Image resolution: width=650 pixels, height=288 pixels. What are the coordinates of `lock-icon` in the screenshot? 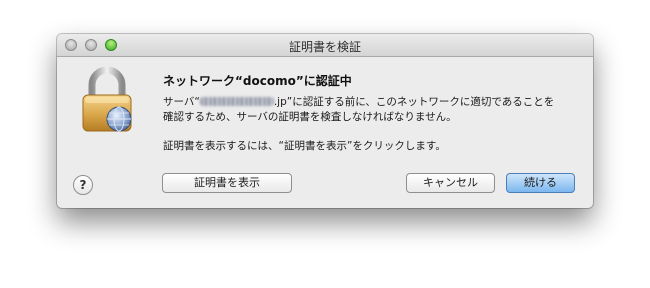 It's located at (107, 99).